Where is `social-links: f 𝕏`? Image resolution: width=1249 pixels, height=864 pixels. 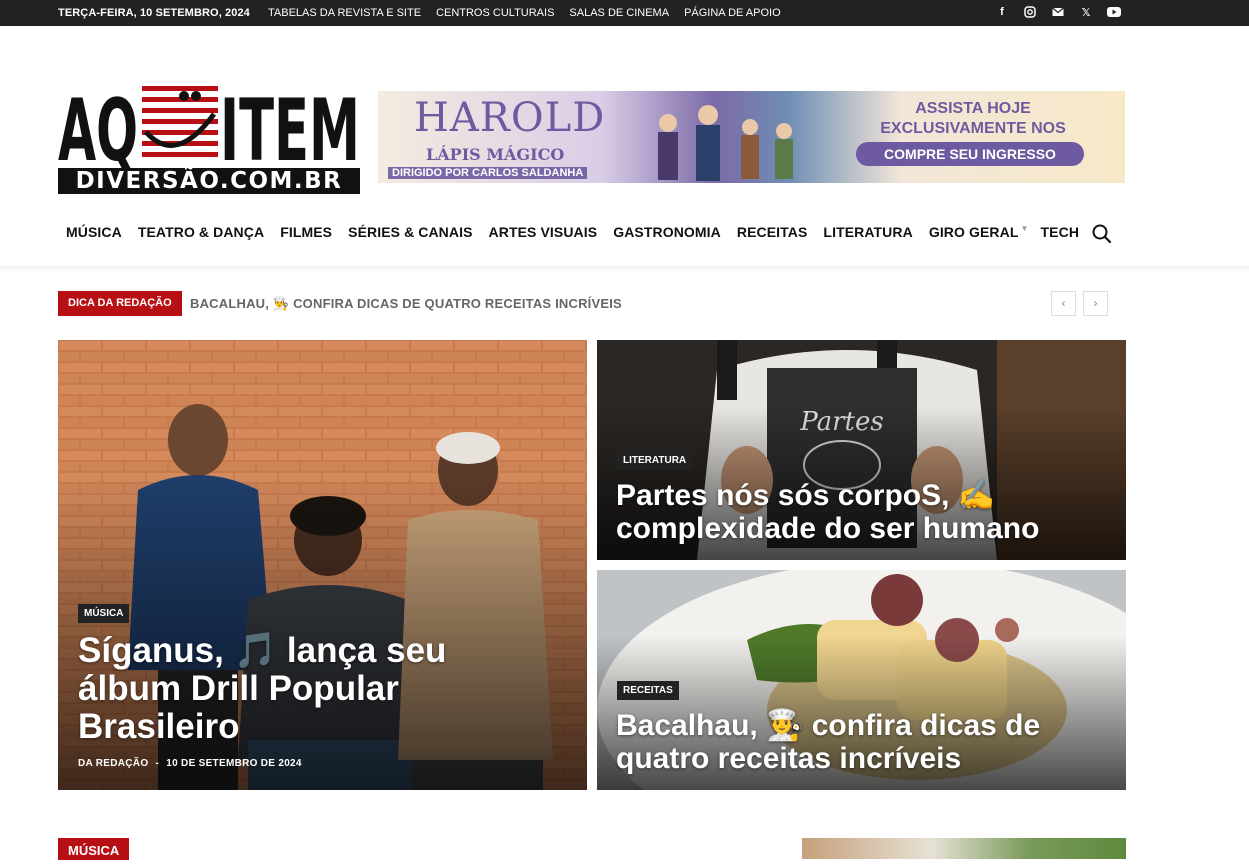
social-links: f 𝕏 is located at coordinates (1058, 12).